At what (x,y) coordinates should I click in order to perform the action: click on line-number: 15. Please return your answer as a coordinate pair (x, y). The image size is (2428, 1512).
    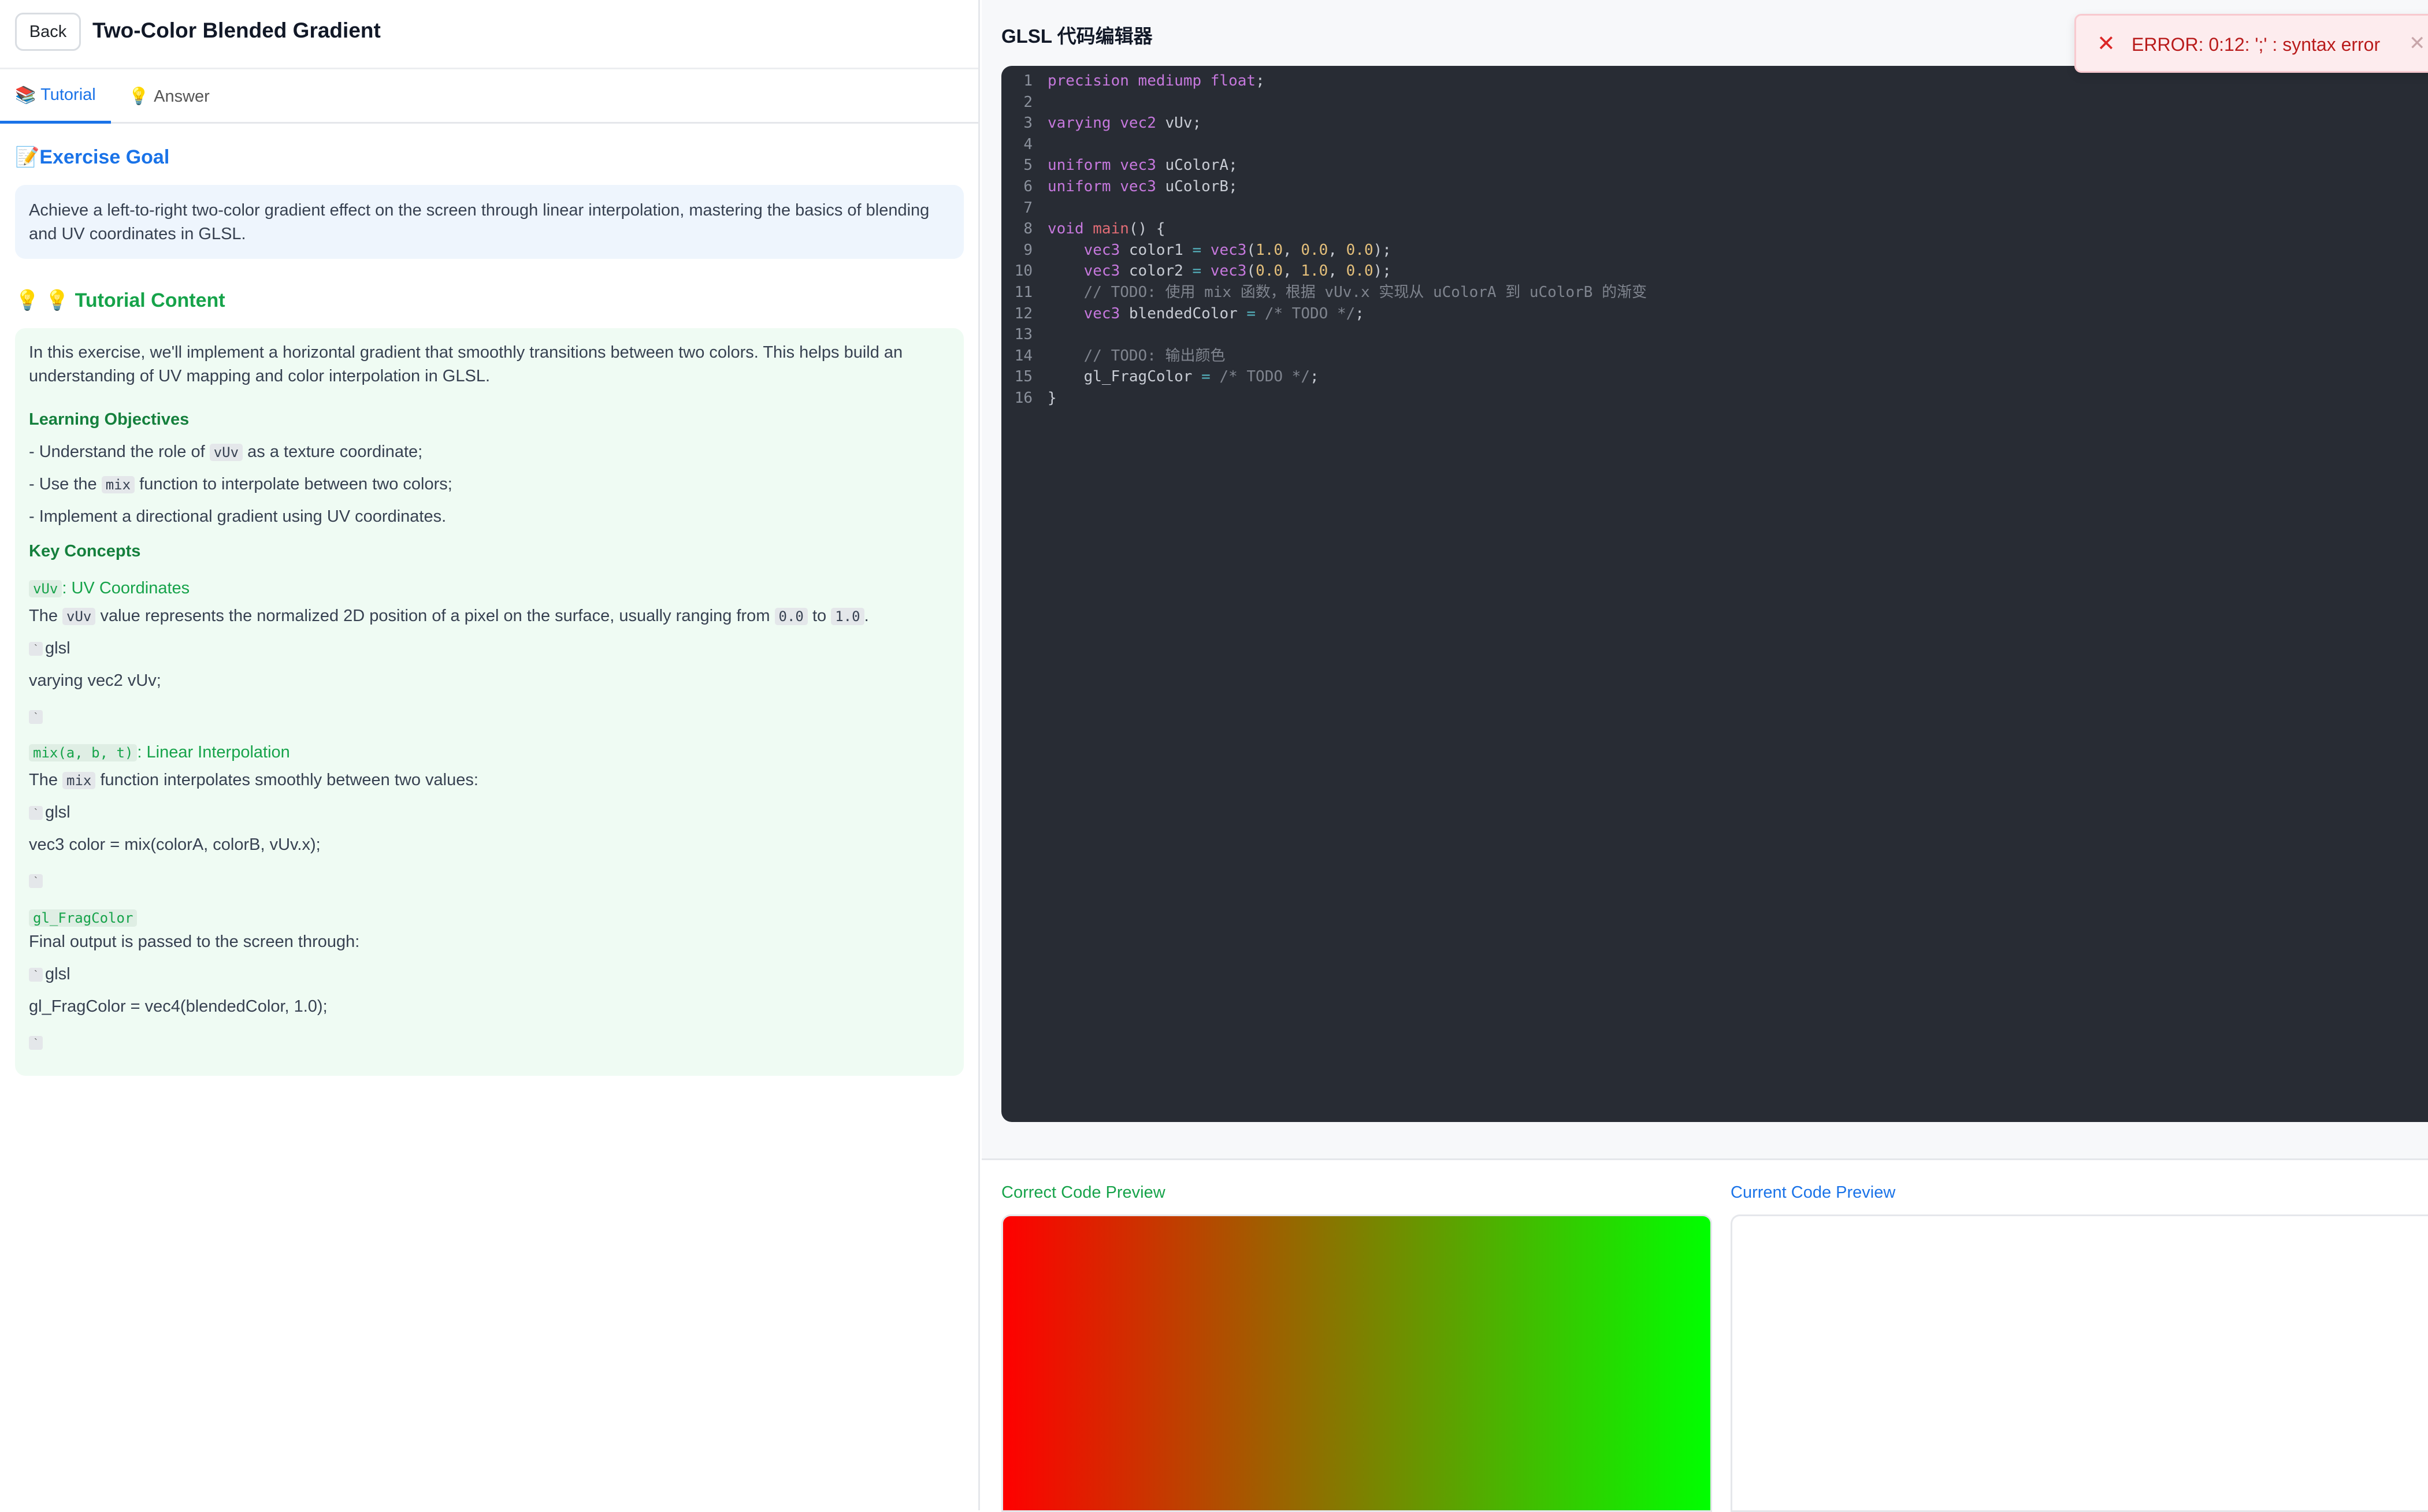
    Looking at the image, I should click on (1023, 377).